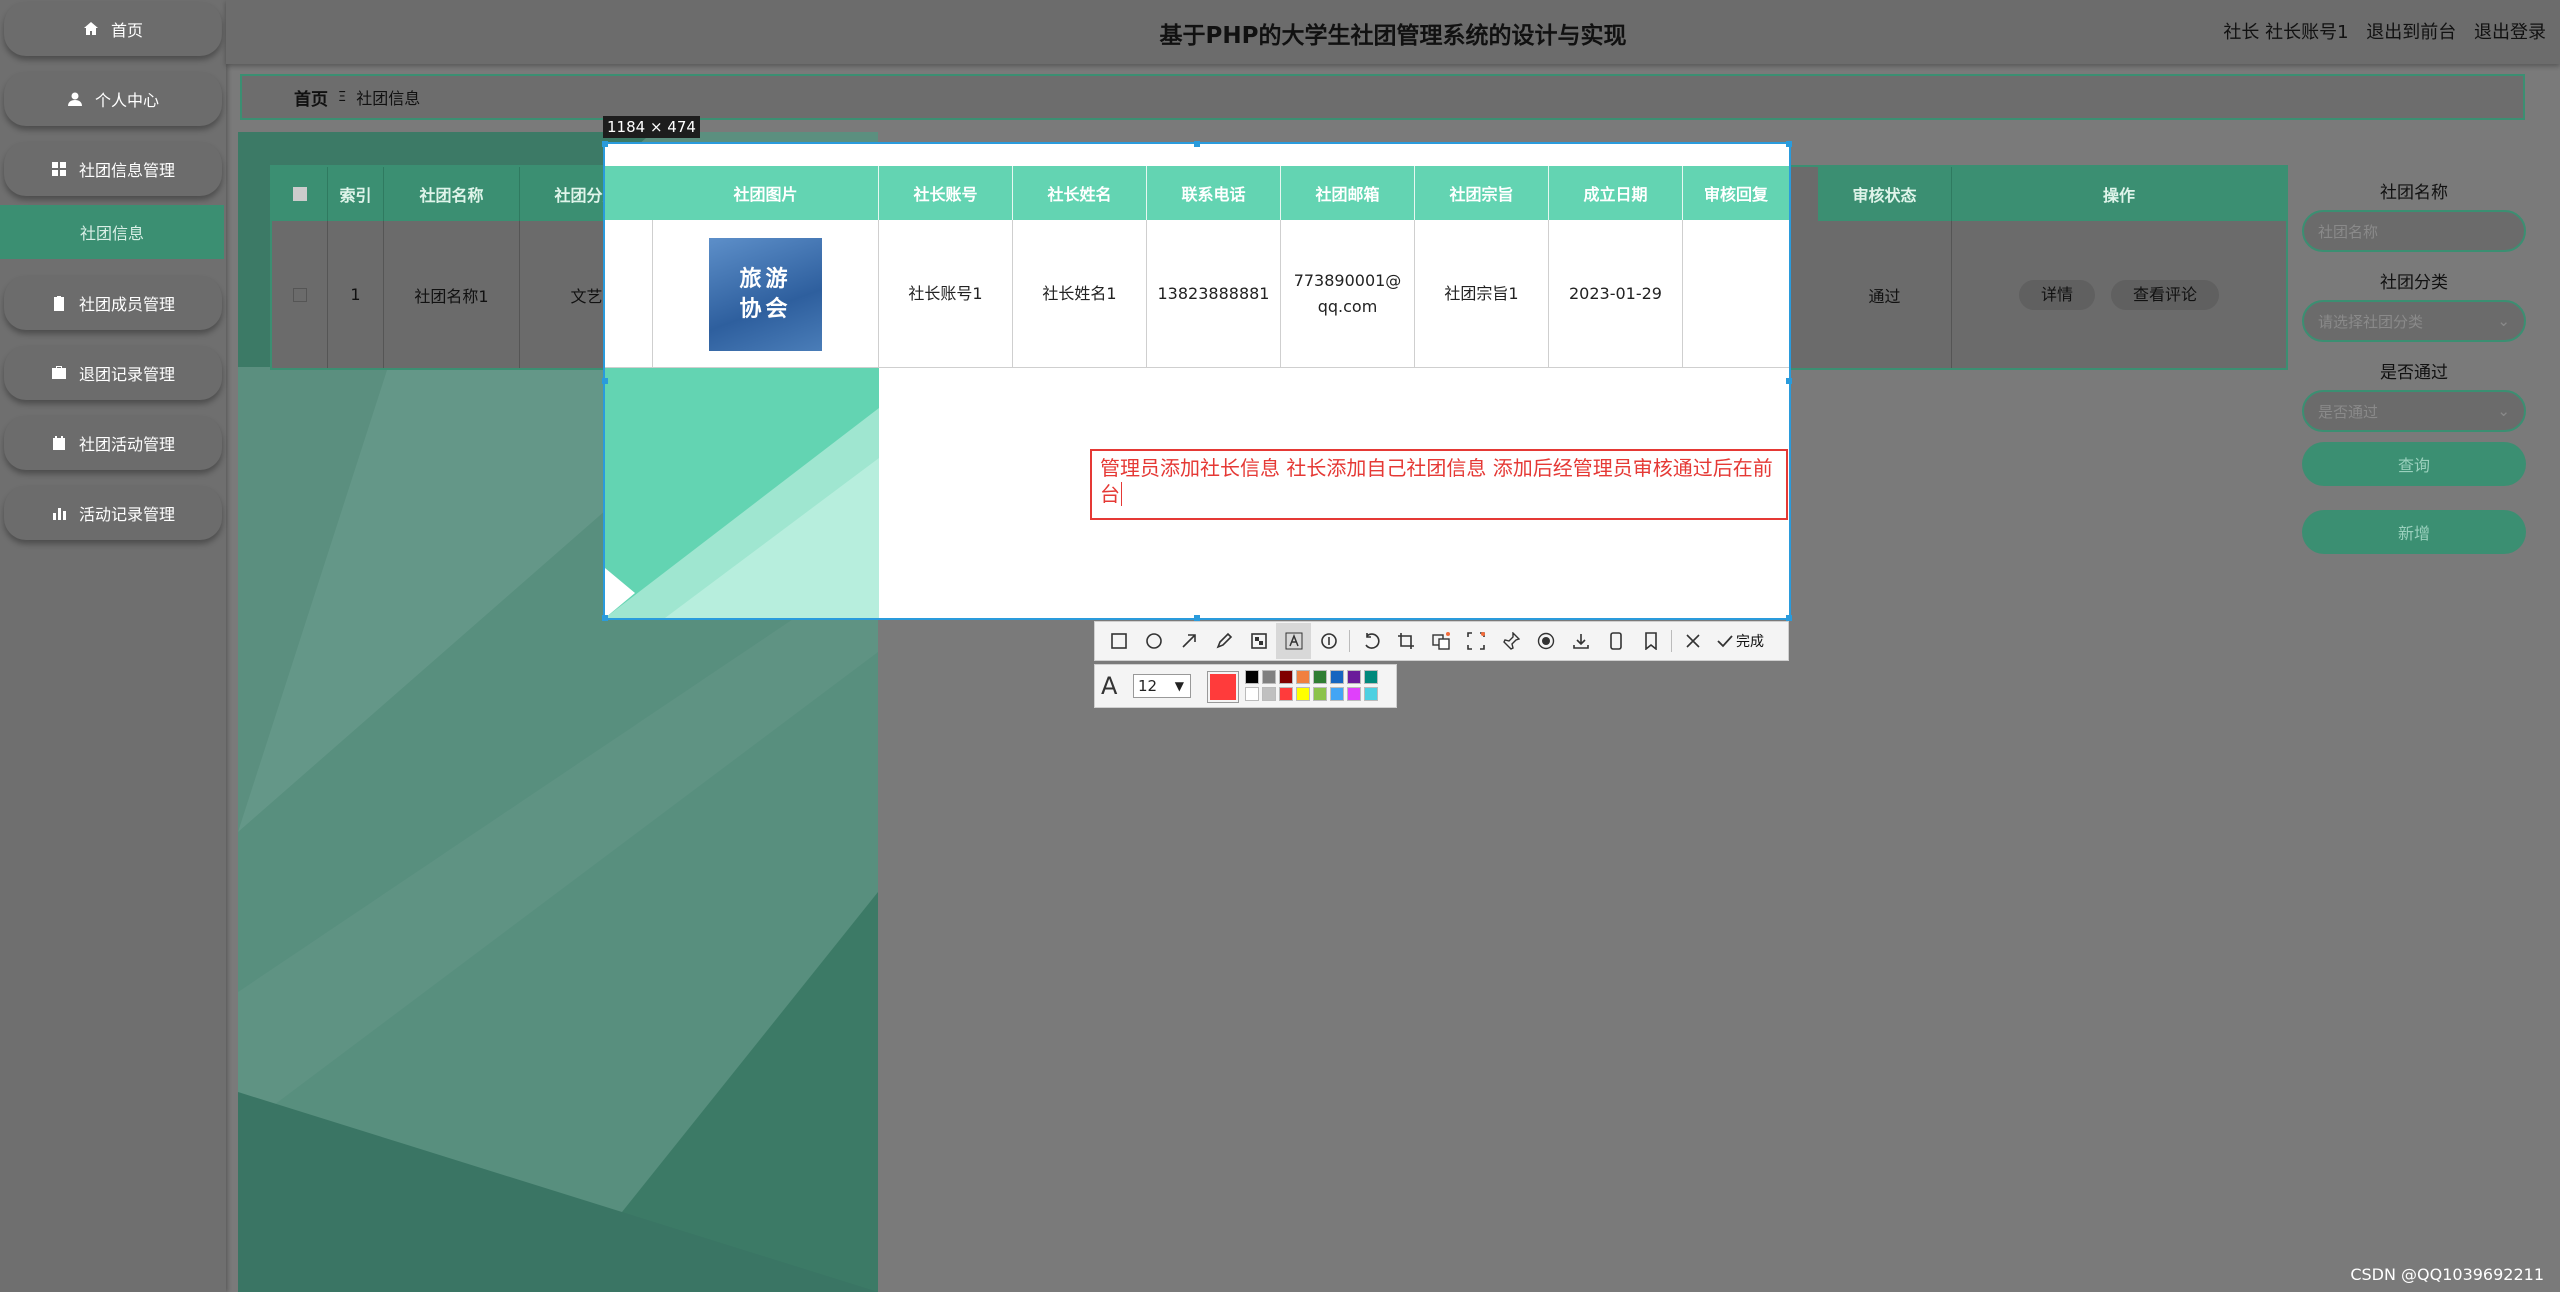 This screenshot has width=2560, height=1292. Describe the element at coordinates (1162, 686) in the screenshot. I see `font-size-select: 12 ▼` at that location.